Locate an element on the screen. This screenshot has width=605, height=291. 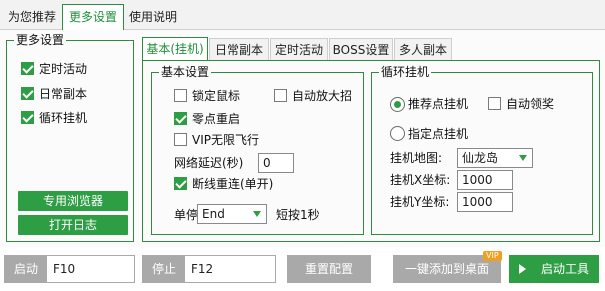
top-tab-bar: 为您推荐 更多设置 使用说明 is located at coordinates (302, 15).